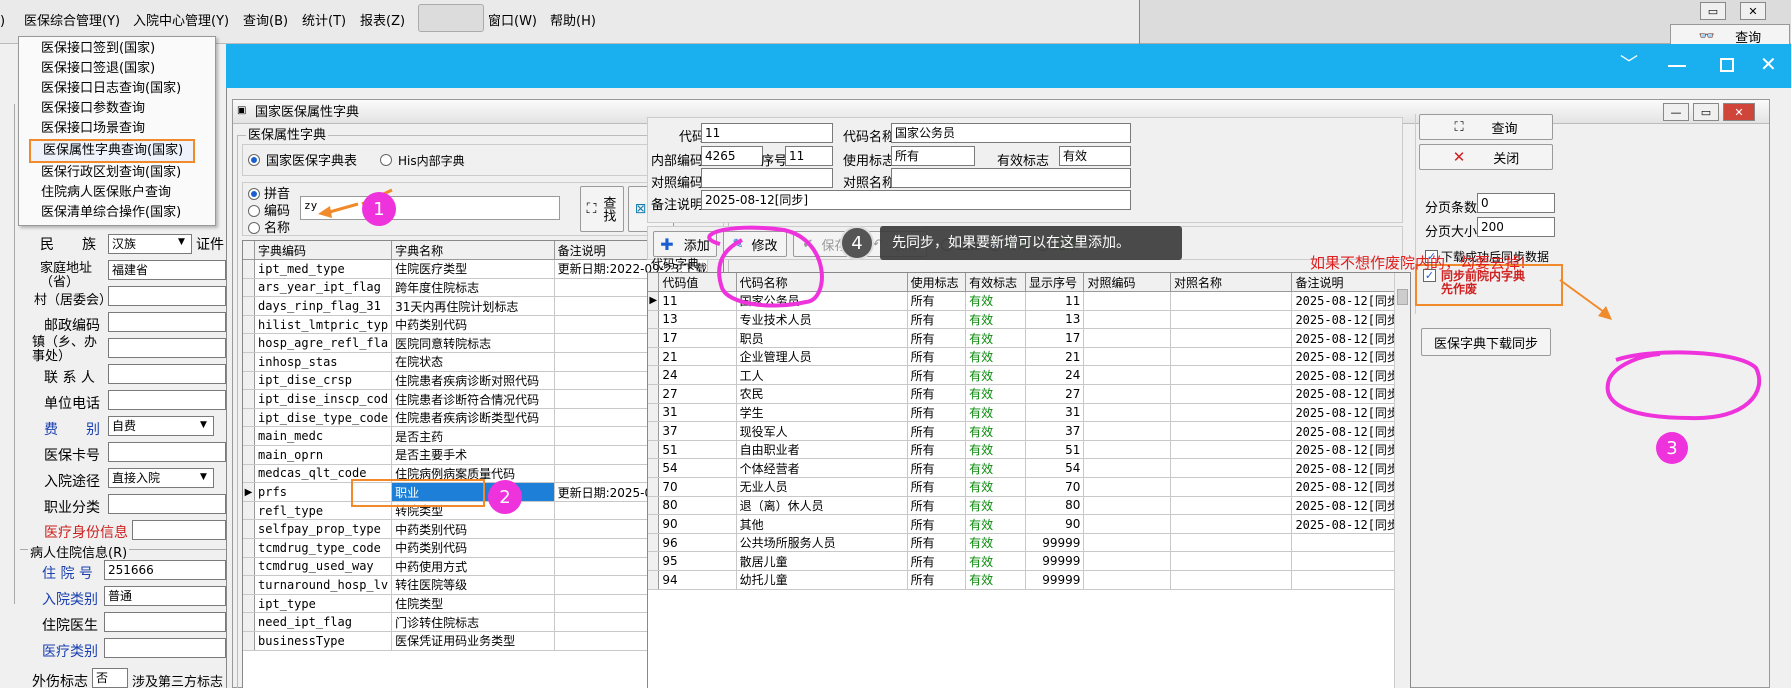 This screenshot has height=688, width=1791. Describe the element at coordinates (418, 493) in the screenshot. I see `prfs-highlight-box` at that location.